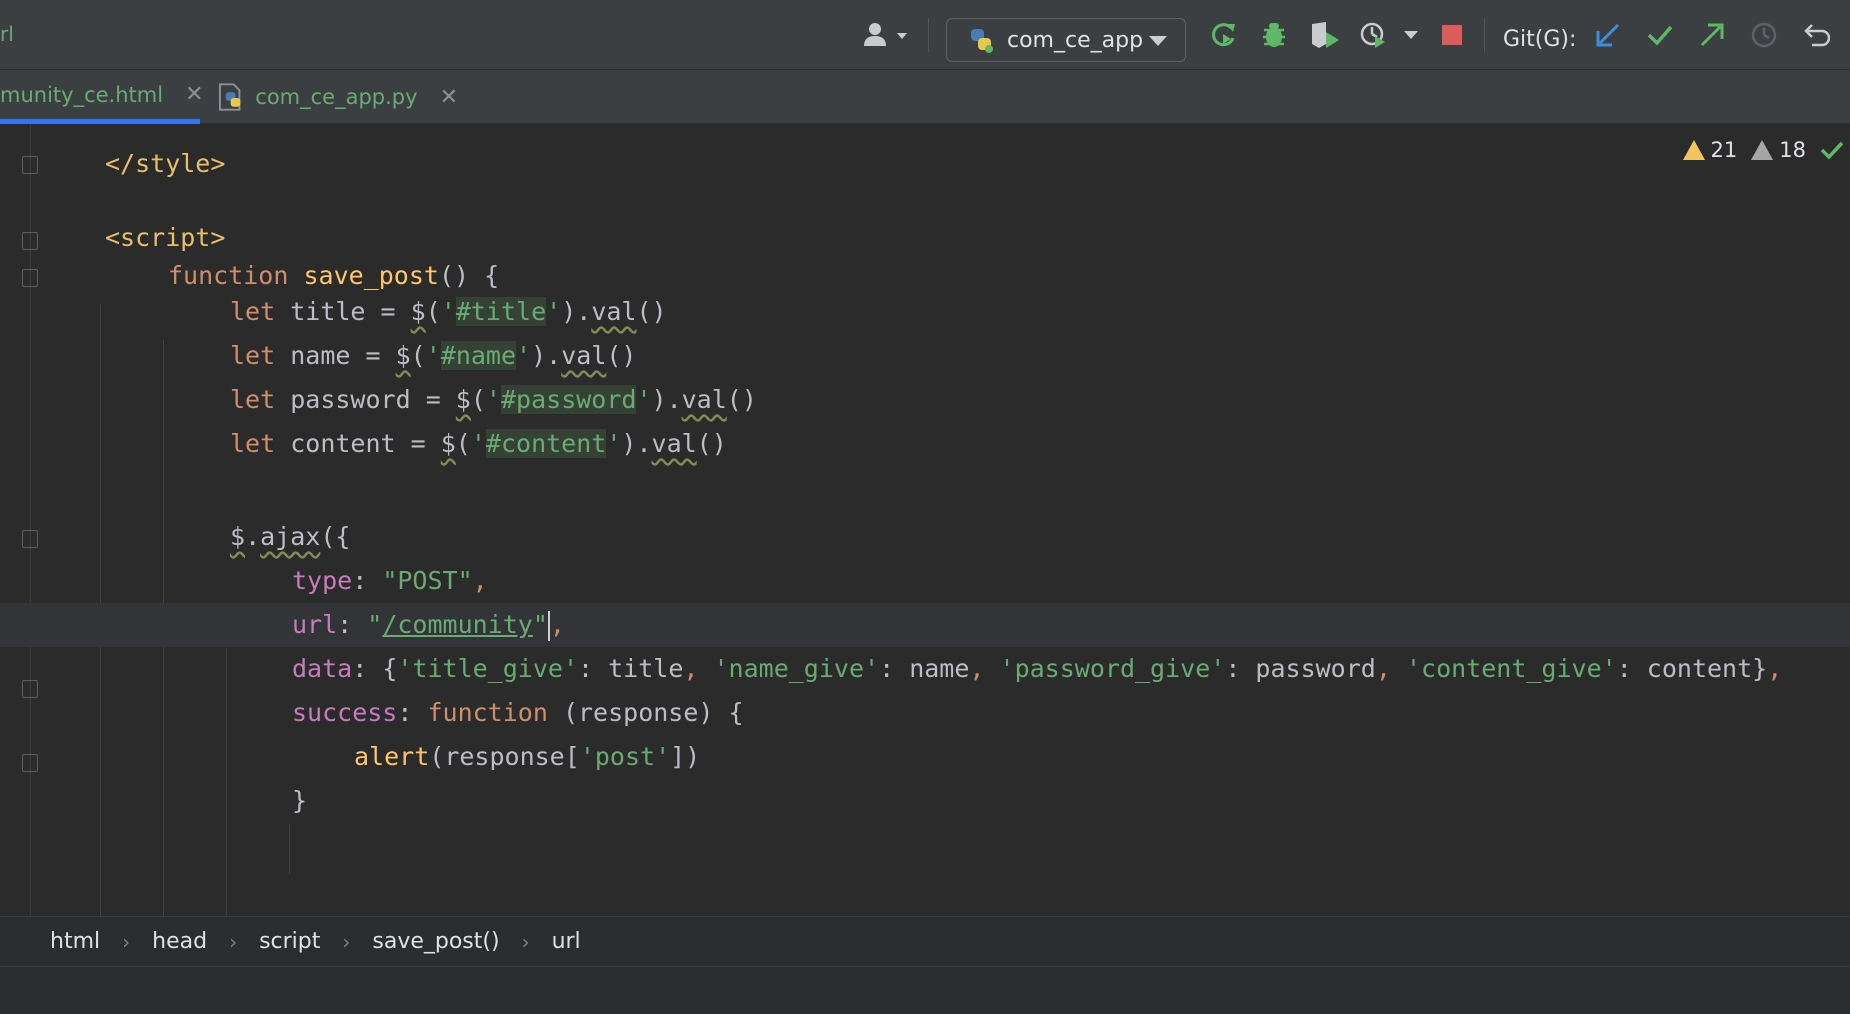 The image size is (1850, 1014). I want to click on git-push-button, so click(1712, 35).